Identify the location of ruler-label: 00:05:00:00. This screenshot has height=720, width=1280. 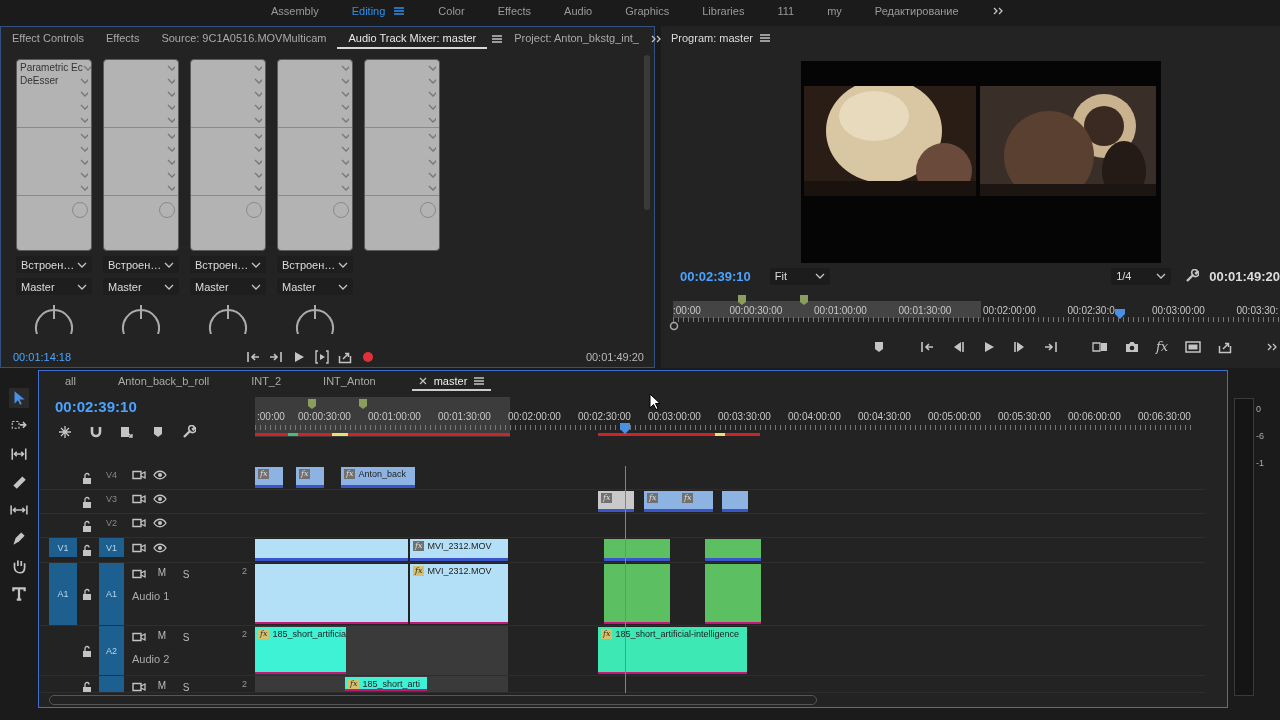
(954, 416).